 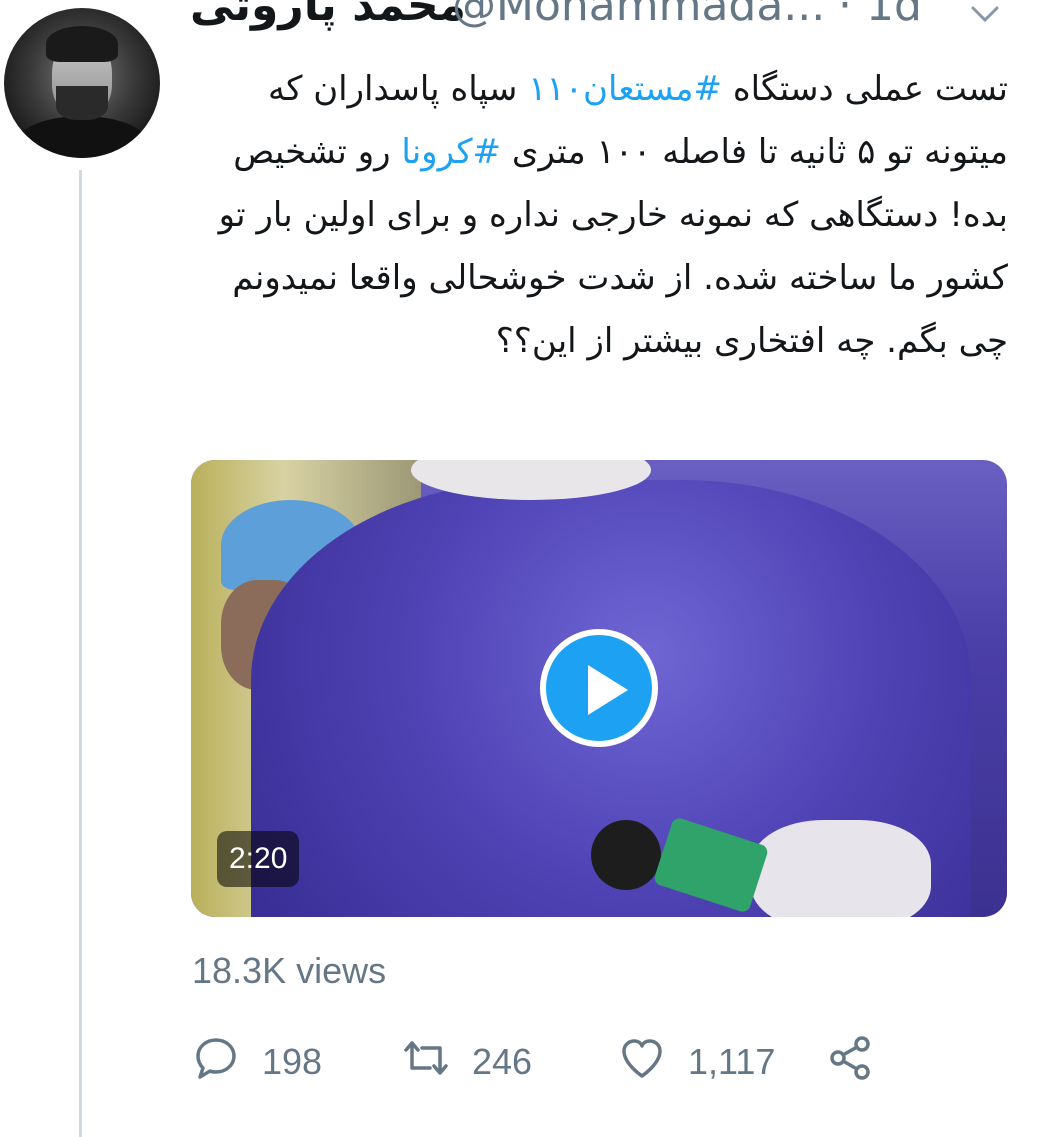 What do you see at coordinates (216, 1062) in the screenshot?
I see `reply-icon` at bounding box center [216, 1062].